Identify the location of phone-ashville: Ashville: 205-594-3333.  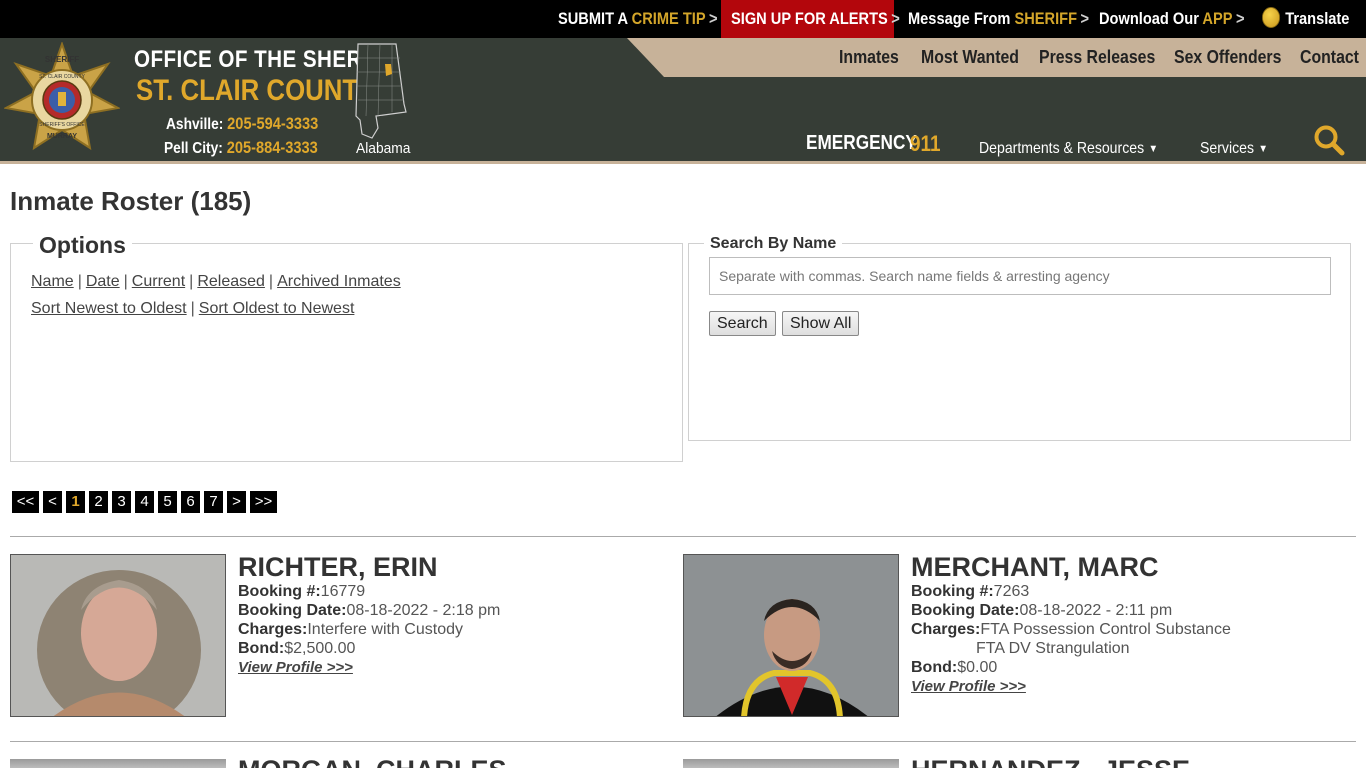
(242, 124).